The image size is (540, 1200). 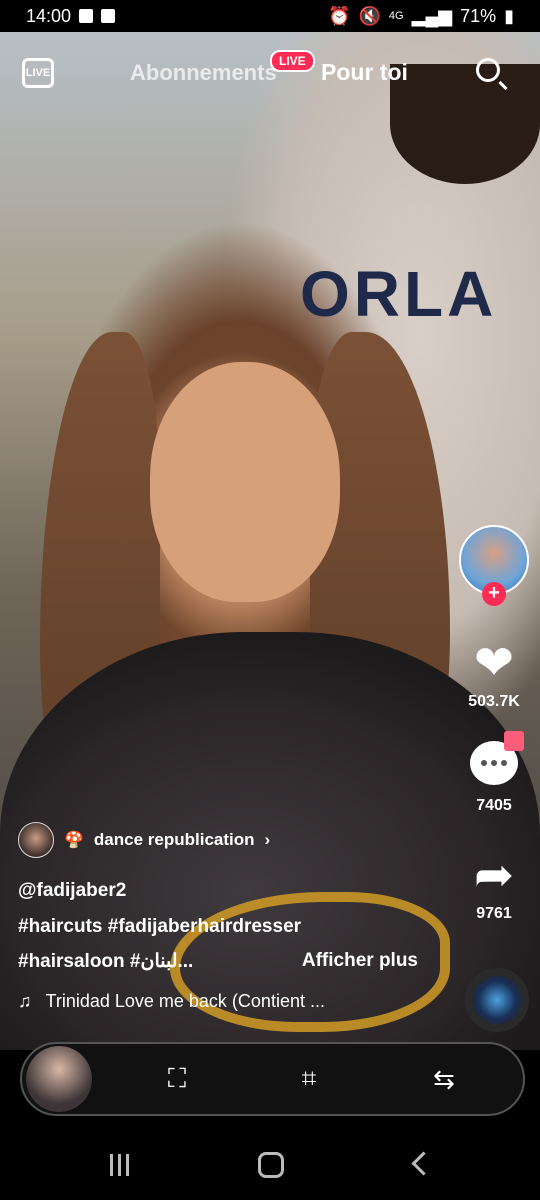 What do you see at coordinates (423, 1163) in the screenshot?
I see `back-button` at bounding box center [423, 1163].